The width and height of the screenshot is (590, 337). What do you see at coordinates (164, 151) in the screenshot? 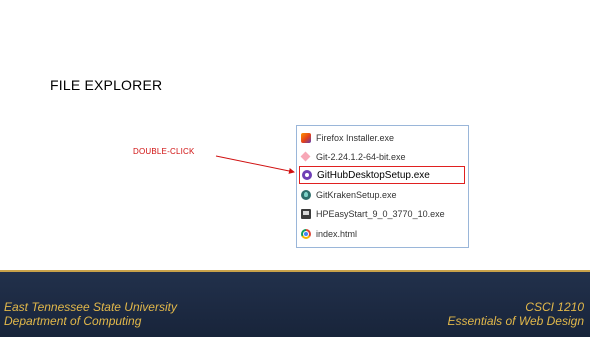
I see `double-click-callout: DOUBLE-CLICK` at bounding box center [164, 151].